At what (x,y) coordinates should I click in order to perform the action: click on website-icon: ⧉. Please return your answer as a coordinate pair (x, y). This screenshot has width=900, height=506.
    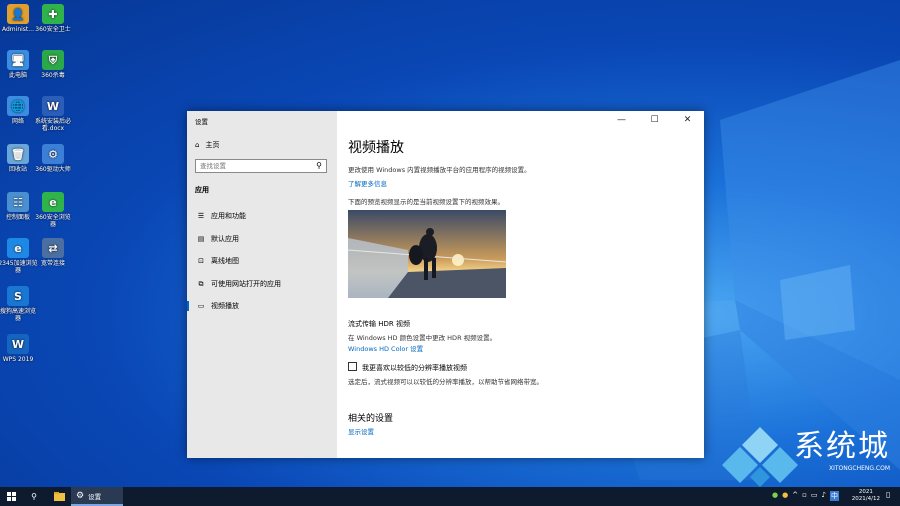
    Looking at the image, I should click on (201, 283).